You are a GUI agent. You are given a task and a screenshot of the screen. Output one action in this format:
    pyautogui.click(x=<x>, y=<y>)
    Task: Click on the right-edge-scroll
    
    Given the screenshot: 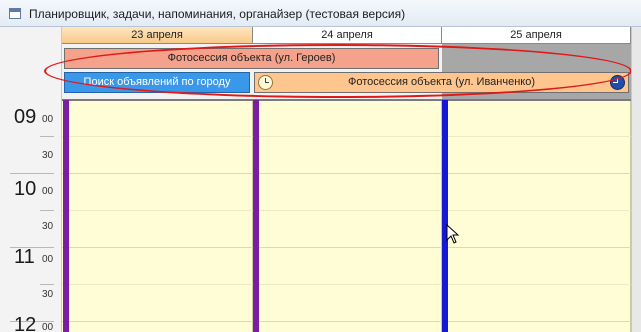 What is the action you would take?
    pyautogui.click(x=636, y=179)
    